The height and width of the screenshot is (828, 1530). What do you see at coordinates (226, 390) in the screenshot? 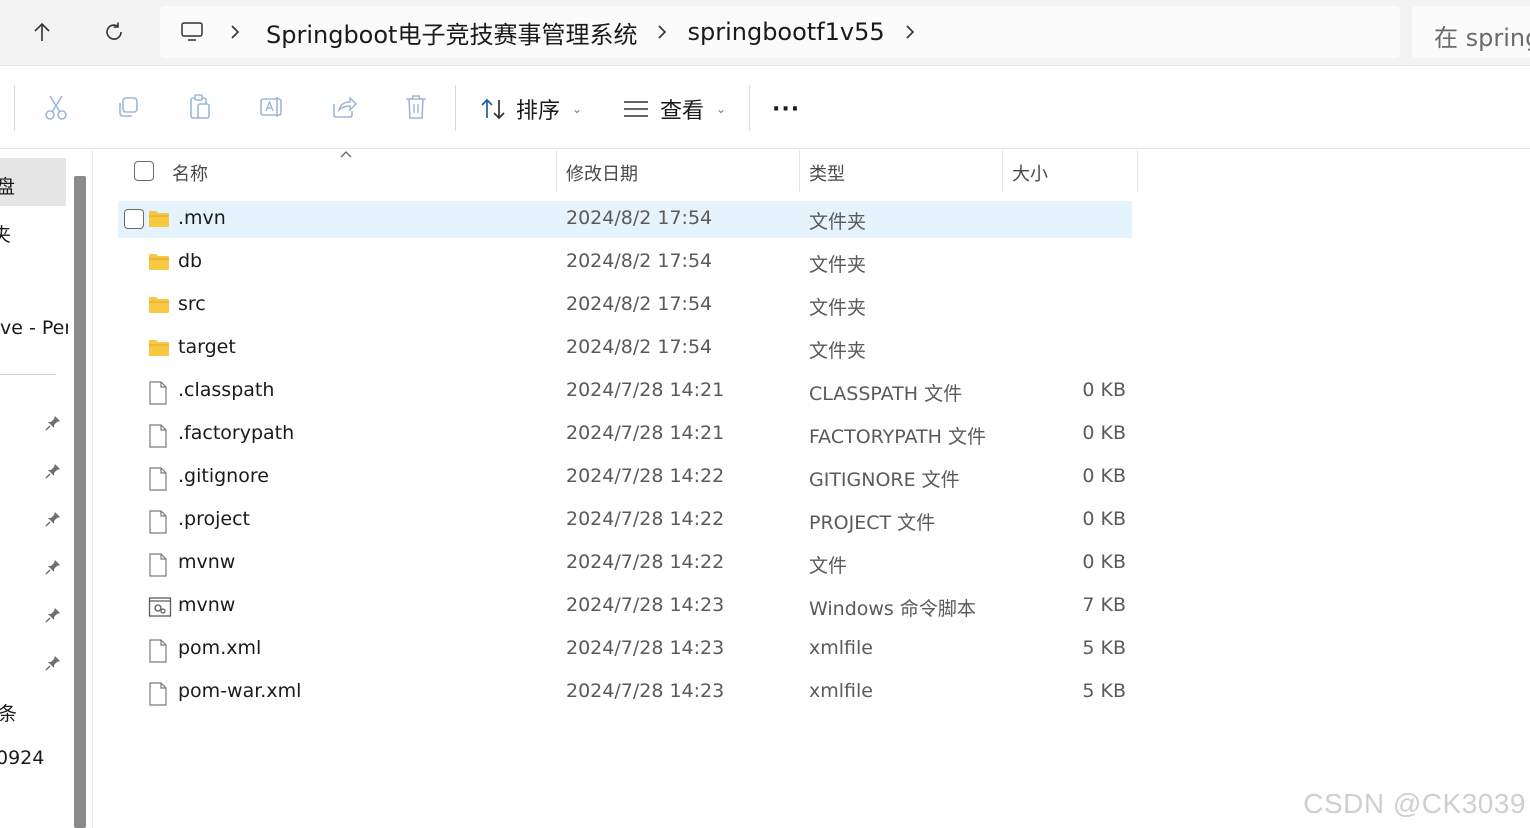
I see `file-name: .classpath` at bounding box center [226, 390].